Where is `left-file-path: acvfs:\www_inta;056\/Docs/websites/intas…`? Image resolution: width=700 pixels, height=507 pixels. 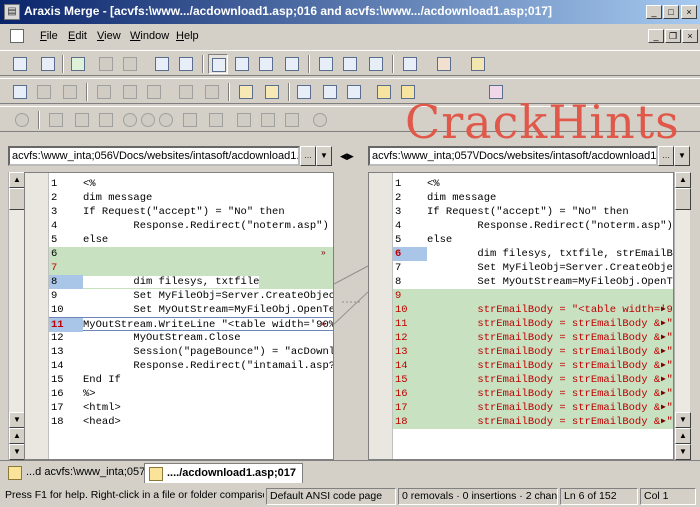 left-file-path: acvfs:\www_inta;056\/Docs/websites/intas… is located at coordinates (154, 156).